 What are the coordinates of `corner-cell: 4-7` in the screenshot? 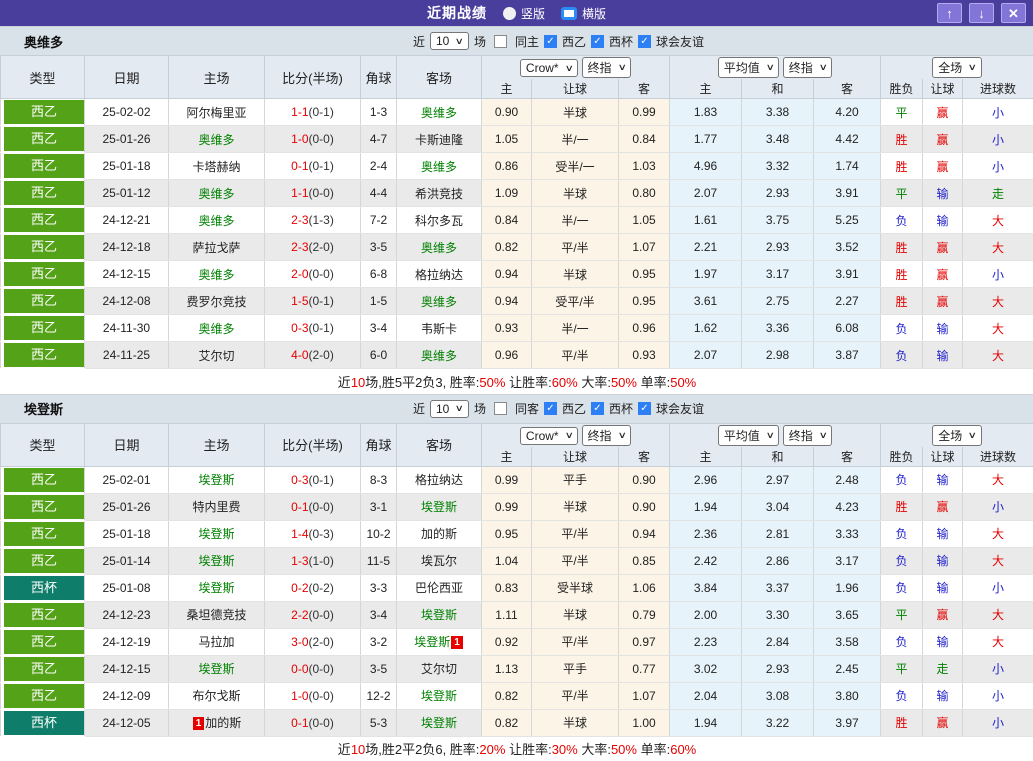 It's located at (379, 139).